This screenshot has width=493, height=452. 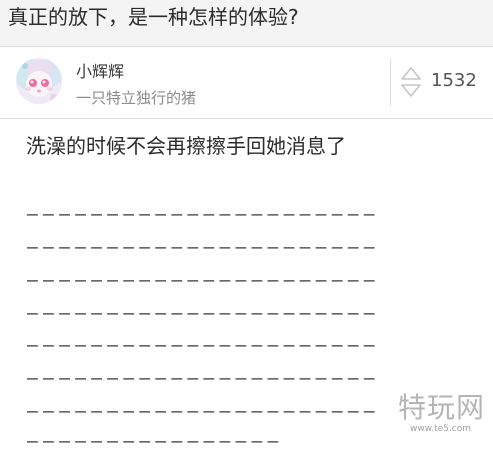 What do you see at coordinates (153, 17) in the screenshot?
I see `question-title: 真正的放下，是一种怎样的体验?` at bounding box center [153, 17].